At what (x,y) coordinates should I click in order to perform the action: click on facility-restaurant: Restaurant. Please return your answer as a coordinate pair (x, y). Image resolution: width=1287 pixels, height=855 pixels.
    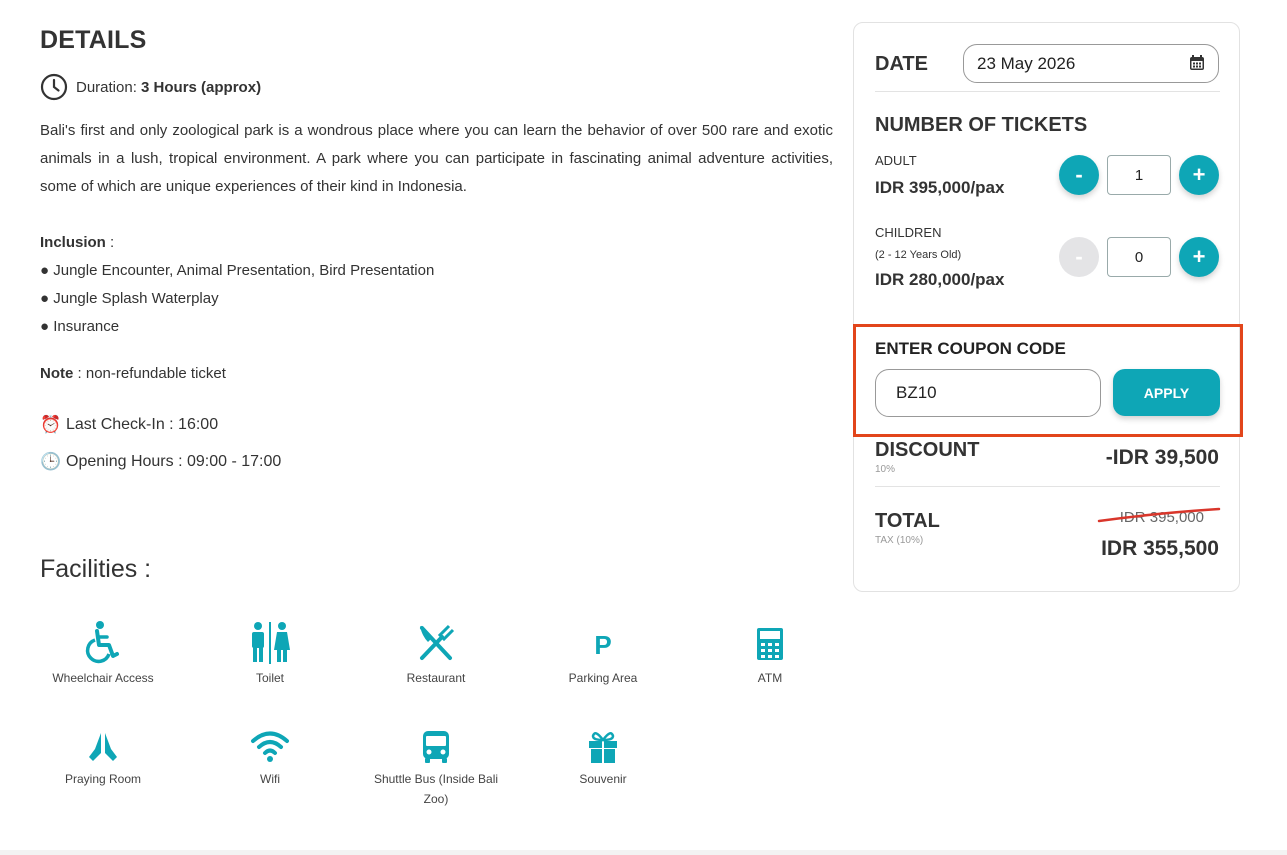
    Looking at the image, I should click on (436, 654).